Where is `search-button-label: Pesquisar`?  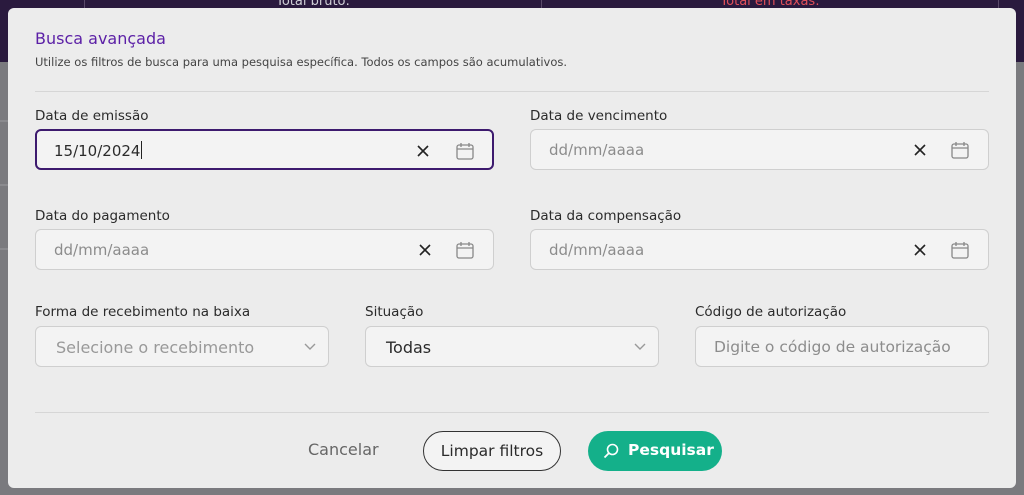 search-button-label: Pesquisar is located at coordinates (671, 450).